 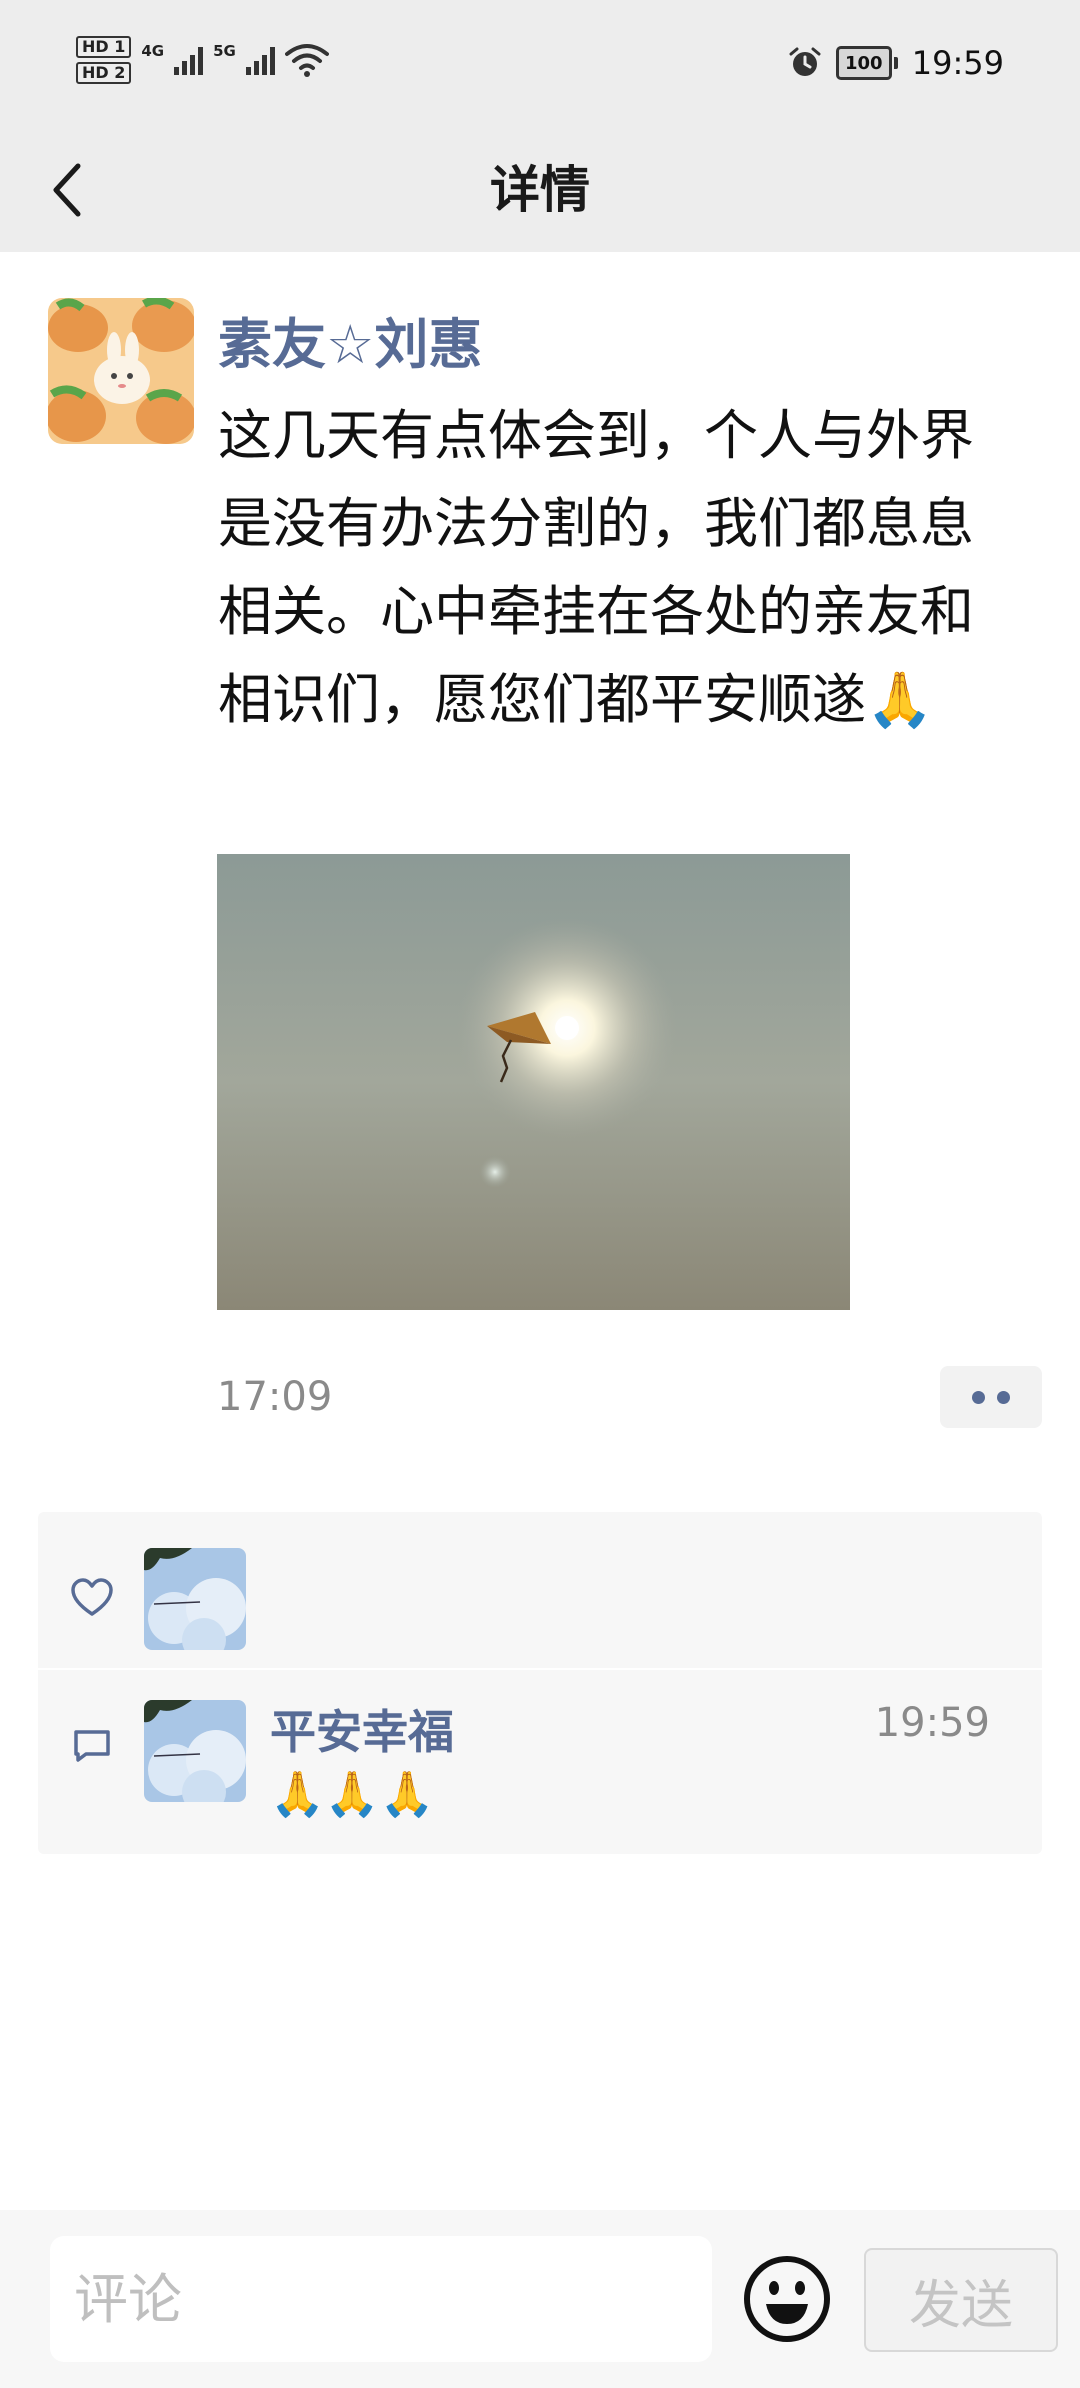 I want to click on comment-input-bar: 发送, so click(x=540, y=2299).